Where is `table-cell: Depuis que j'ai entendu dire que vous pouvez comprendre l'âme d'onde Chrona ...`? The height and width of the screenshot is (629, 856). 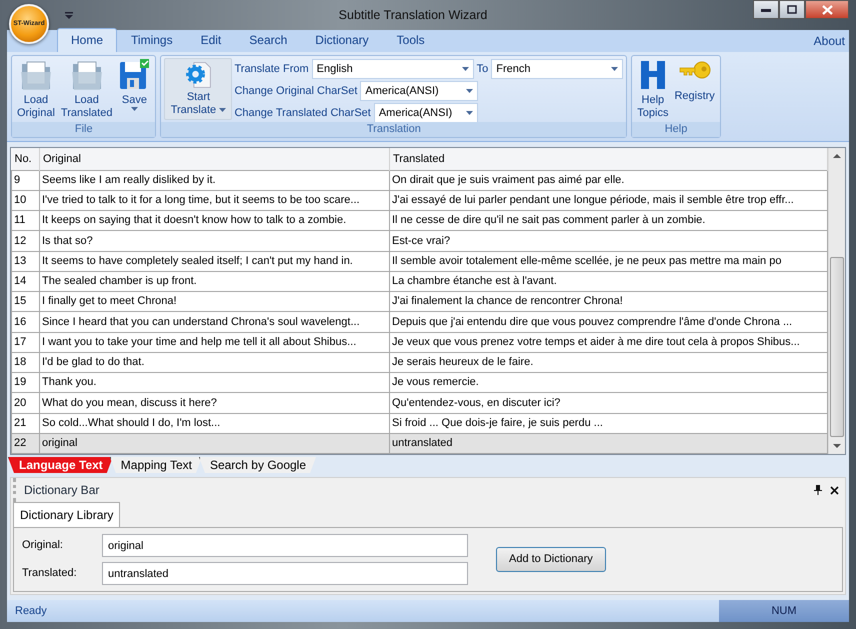
table-cell: Depuis que j'ai entendu dire que vous pouvez comprendre l'âme d'onde Chrona ... is located at coordinates (609, 322).